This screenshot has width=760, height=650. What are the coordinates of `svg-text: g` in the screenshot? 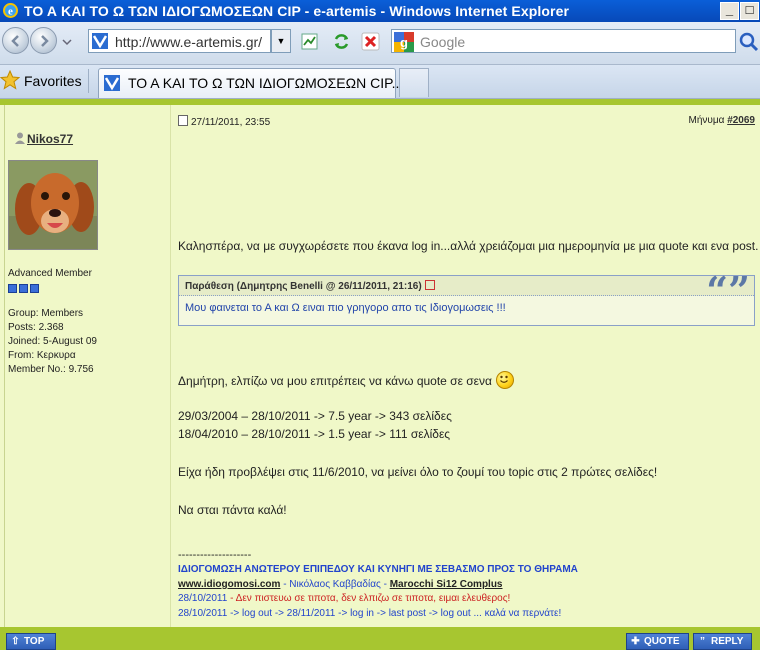 It's located at (404, 42).